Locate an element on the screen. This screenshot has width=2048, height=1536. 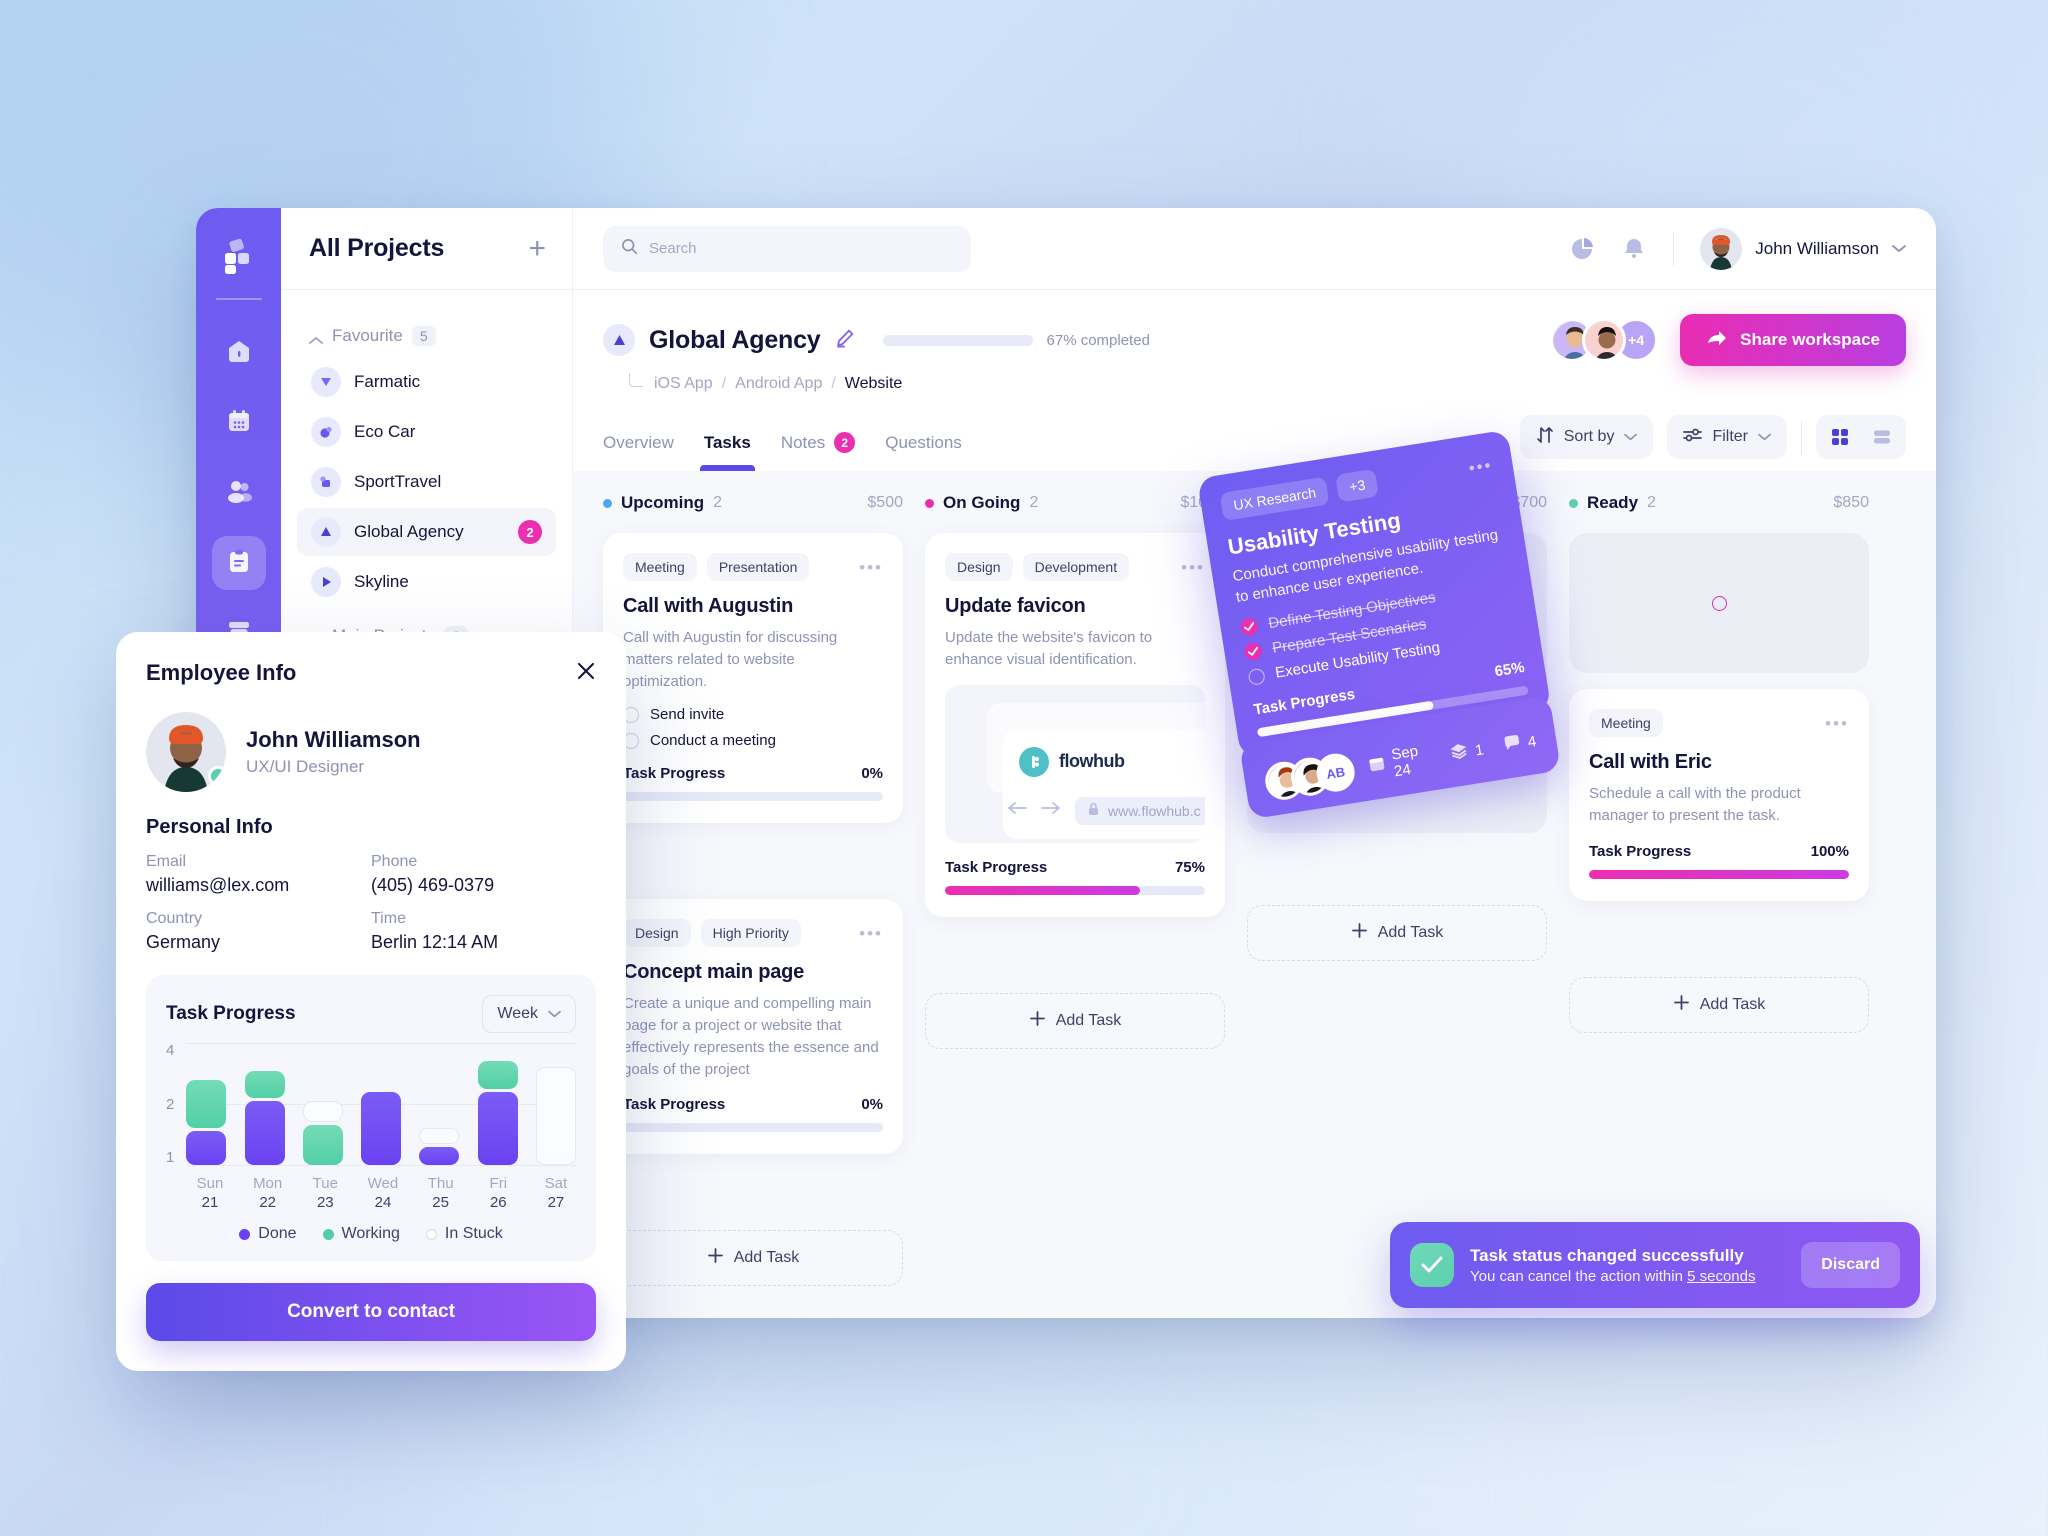
task-comments: 2 is located at coordinates (1832, 928).